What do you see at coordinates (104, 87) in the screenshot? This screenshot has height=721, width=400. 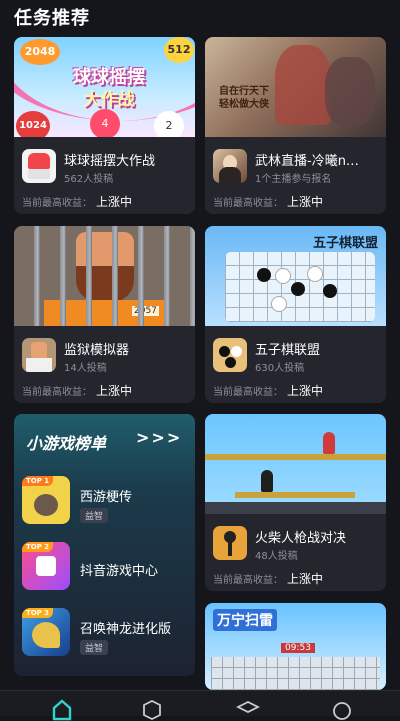 I see `game-banner: 2048 512 球球摇摆 大作战 1024 4 2` at bounding box center [104, 87].